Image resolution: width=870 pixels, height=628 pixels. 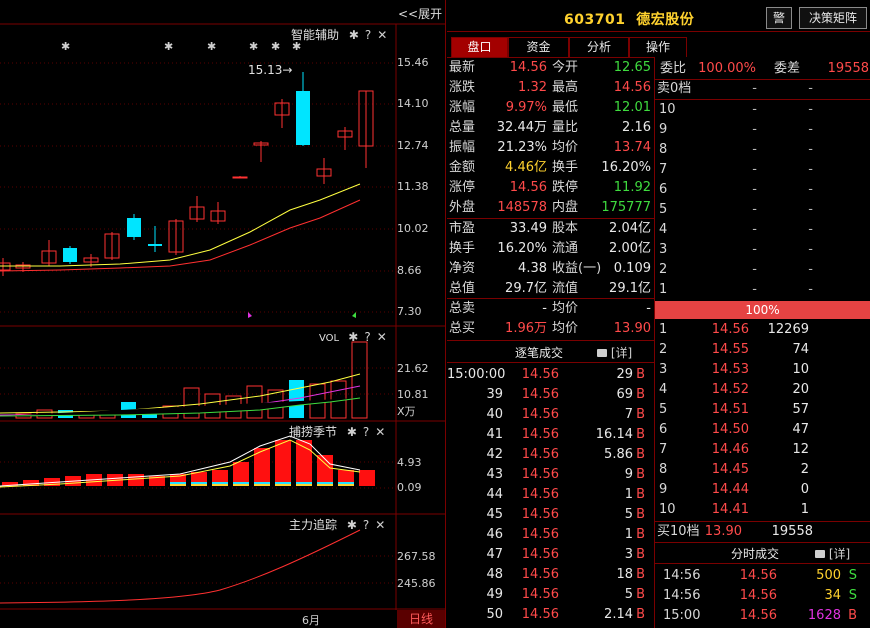 What do you see at coordinates (763, 510) in the screenshot?
I see `buy-level-row: 10 14.41 1` at bounding box center [763, 510].